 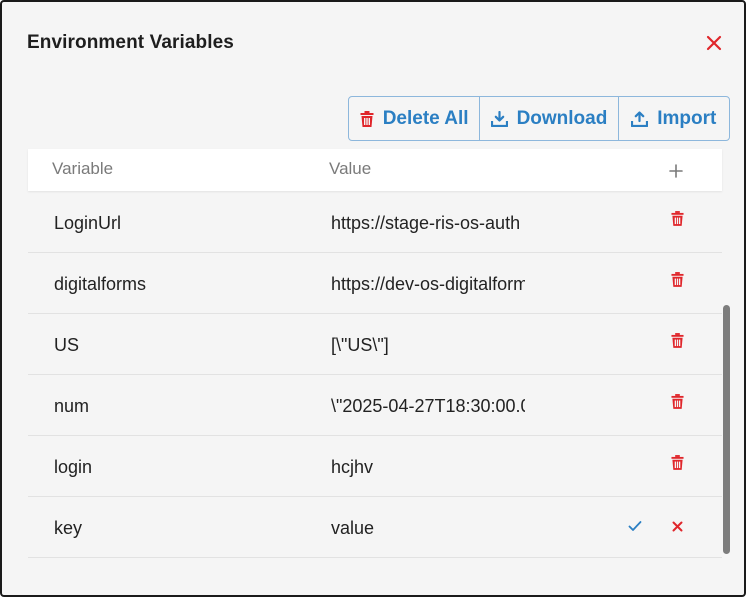 What do you see at coordinates (375, 170) in the screenshot?
I see `table-header: Variable Value` at bounding box center [375, 170].